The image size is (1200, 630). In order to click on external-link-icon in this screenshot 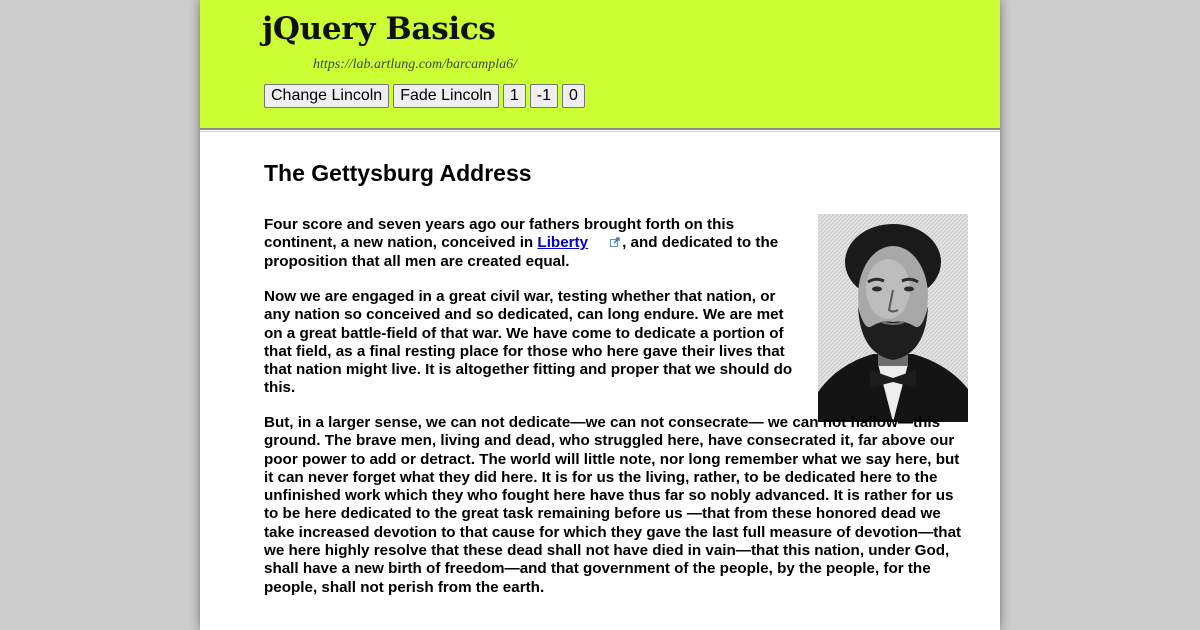, I will do `click(615, 241)`.